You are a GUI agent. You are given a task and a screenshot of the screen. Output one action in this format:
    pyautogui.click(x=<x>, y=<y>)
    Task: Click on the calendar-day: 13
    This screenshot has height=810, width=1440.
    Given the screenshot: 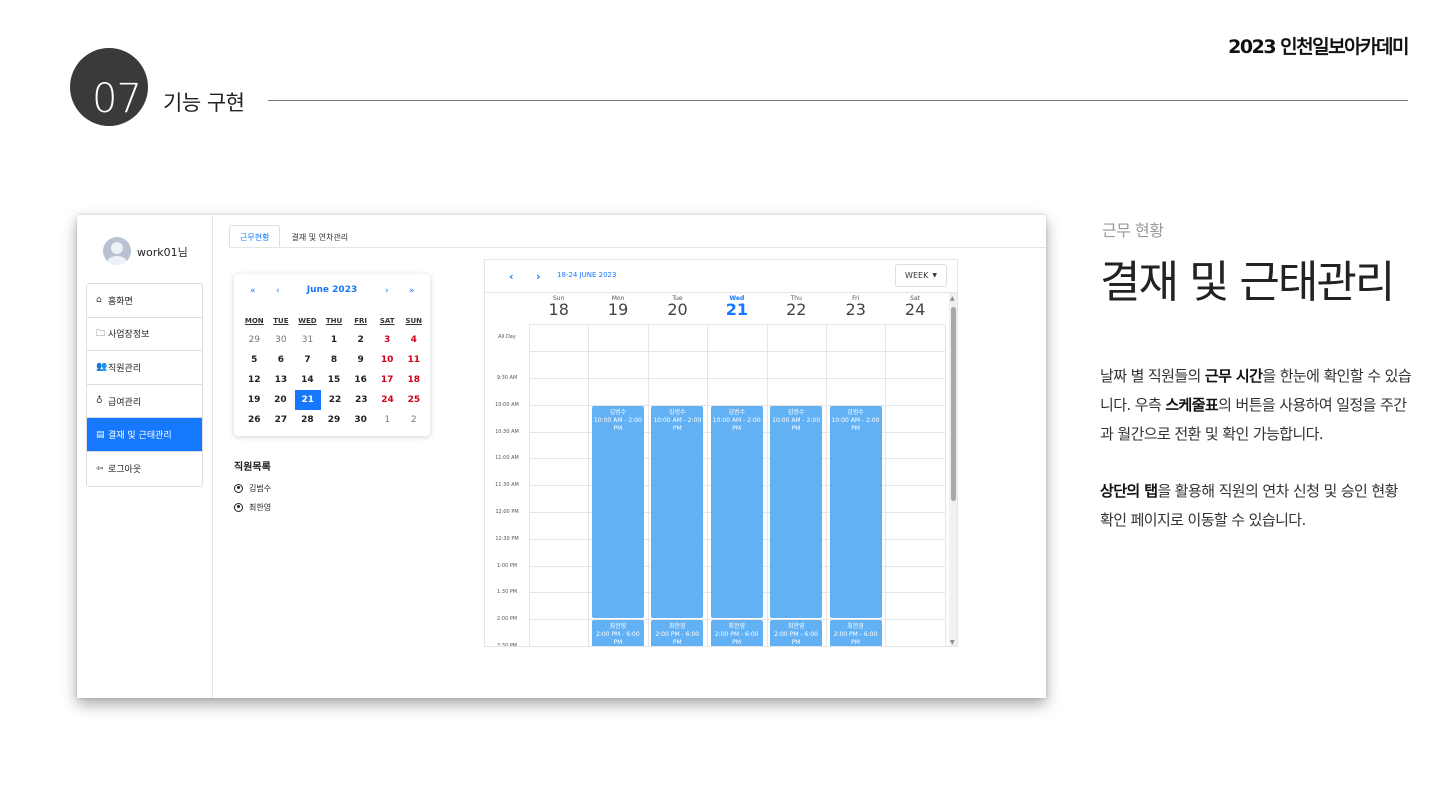 What is the action you would take?
    pyautogui.click(x=281, y=380)
    